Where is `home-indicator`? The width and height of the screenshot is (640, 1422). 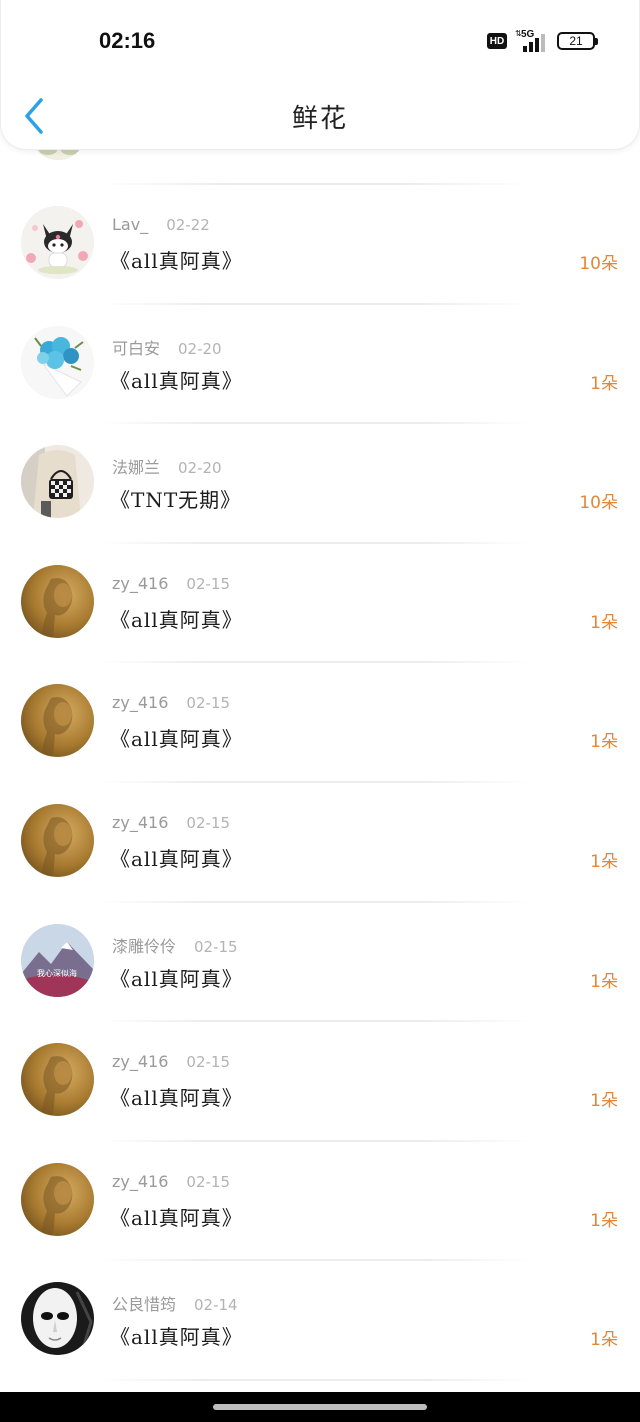
home-indicator is located at coordinates (320, 1407).